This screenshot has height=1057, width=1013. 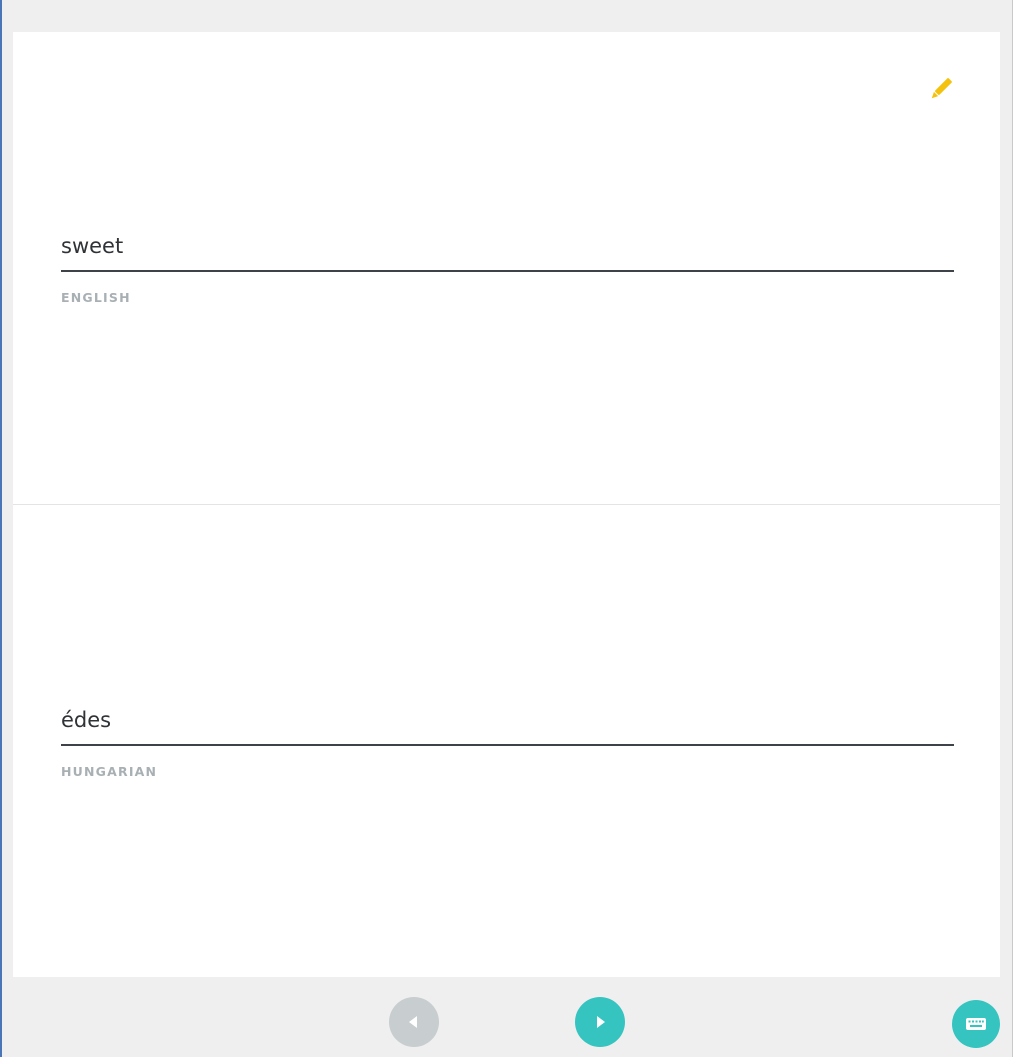 What do you see at coordinates (109, 771) in the screenshot?
I see `back-language-label: HUNGARIAN` at bounding box center [109, 771].